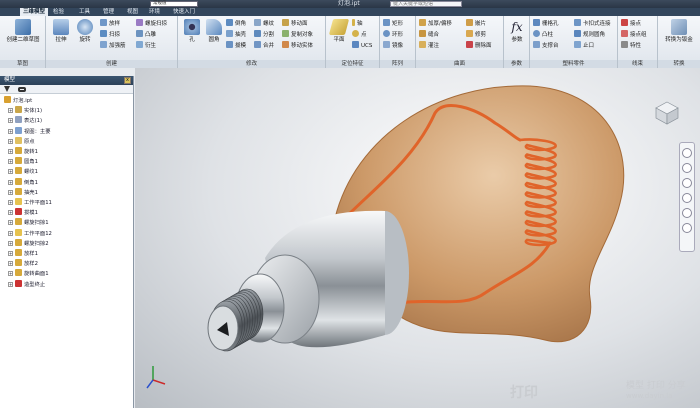 The height and width of the screenshot is (408, 700). What do you see at coordinates (127, 80) in the screenshot?
I see `browser-close-button: x` at bounding box center [127, 80].